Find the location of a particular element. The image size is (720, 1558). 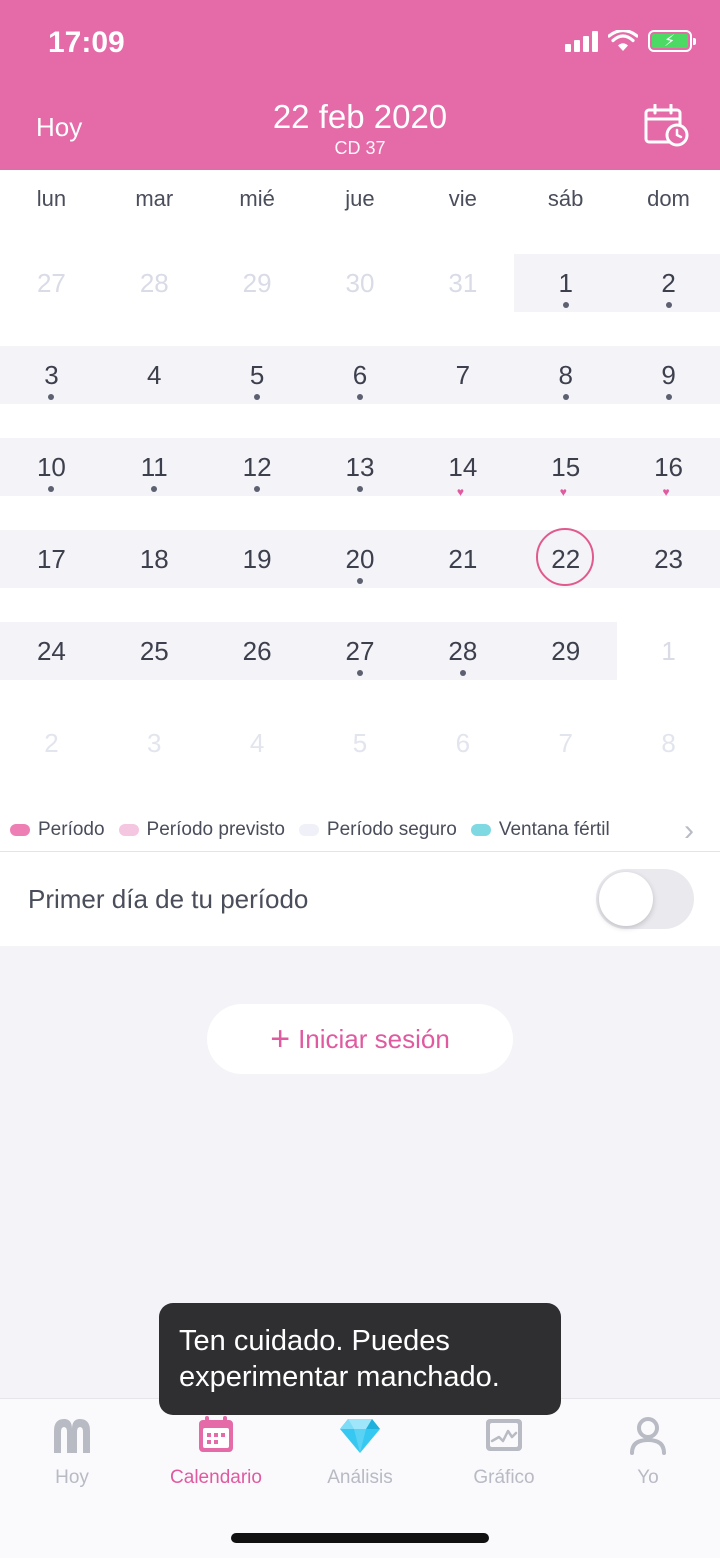

tab-grafico: Gráfico is located at coordinates (504, 1451).